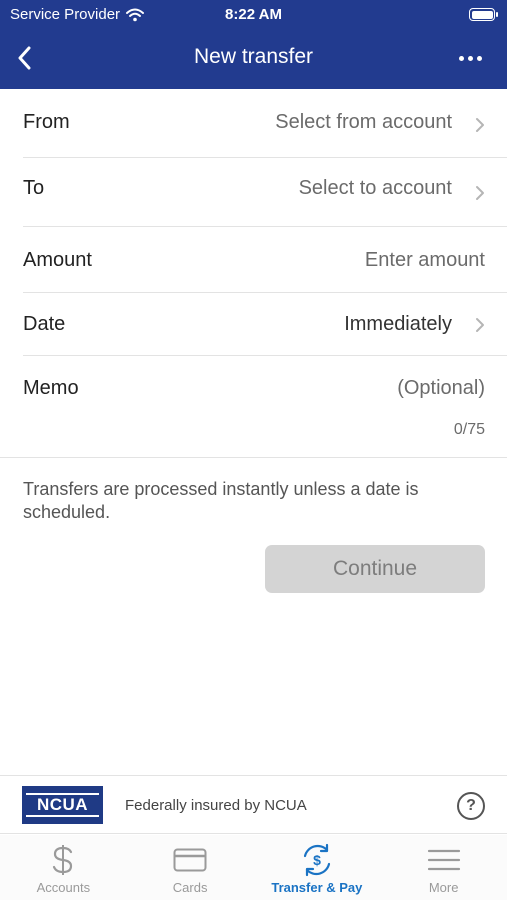 The width and height of the screenshot is (507, 900). I want to click on tab-label: Accounts, so click(63, 887).